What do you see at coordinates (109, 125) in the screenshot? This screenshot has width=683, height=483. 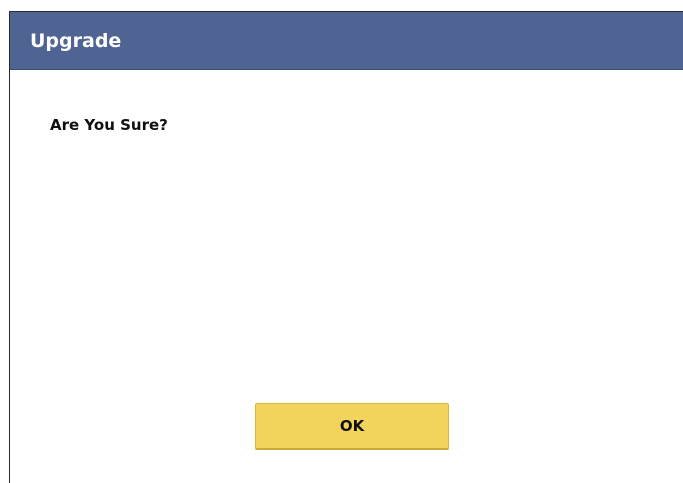 I see `confirmation-message: Are You Sure?` at bounding box center [109, 125].